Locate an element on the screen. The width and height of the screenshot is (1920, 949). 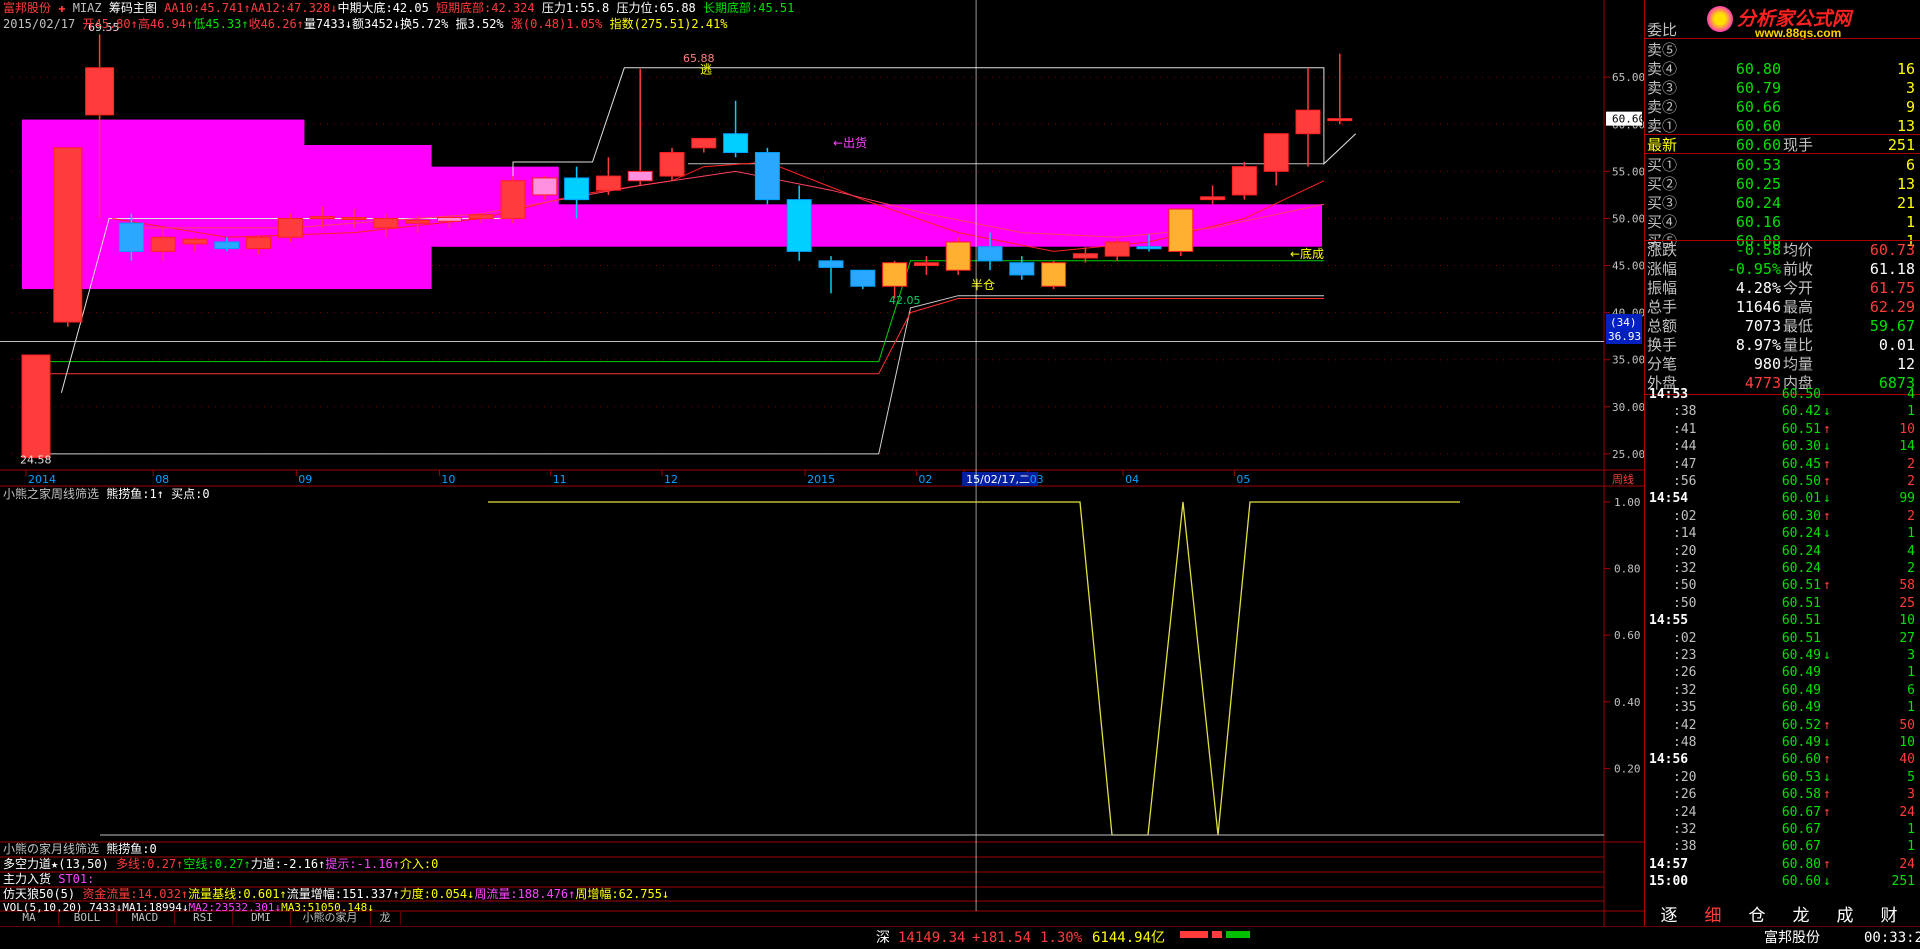
tick-row: 14:57 60.80 ↑ 24 is located at coordinates (1782, 865).